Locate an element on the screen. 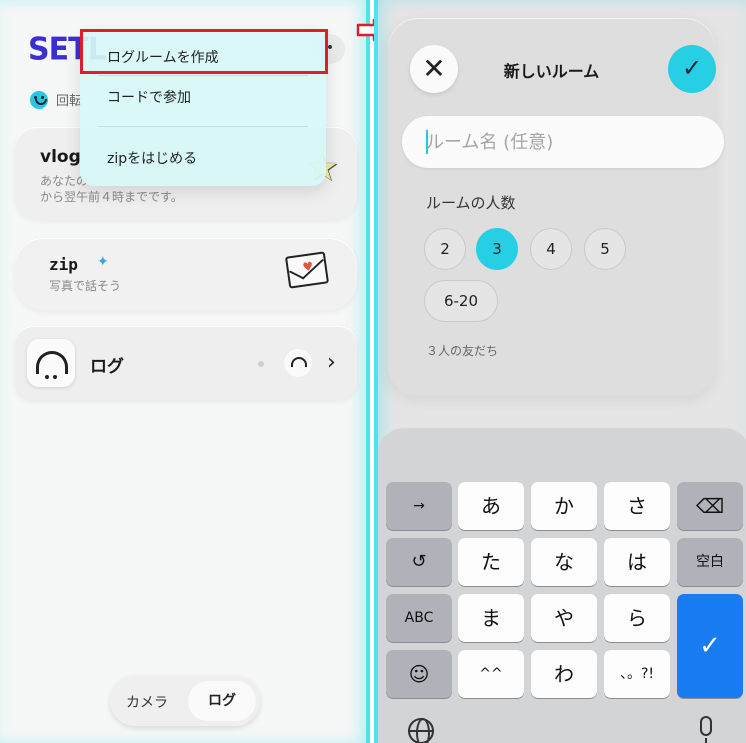 This screenshot has width=746, height=743. status-dot is located at coordinates (261, 364).